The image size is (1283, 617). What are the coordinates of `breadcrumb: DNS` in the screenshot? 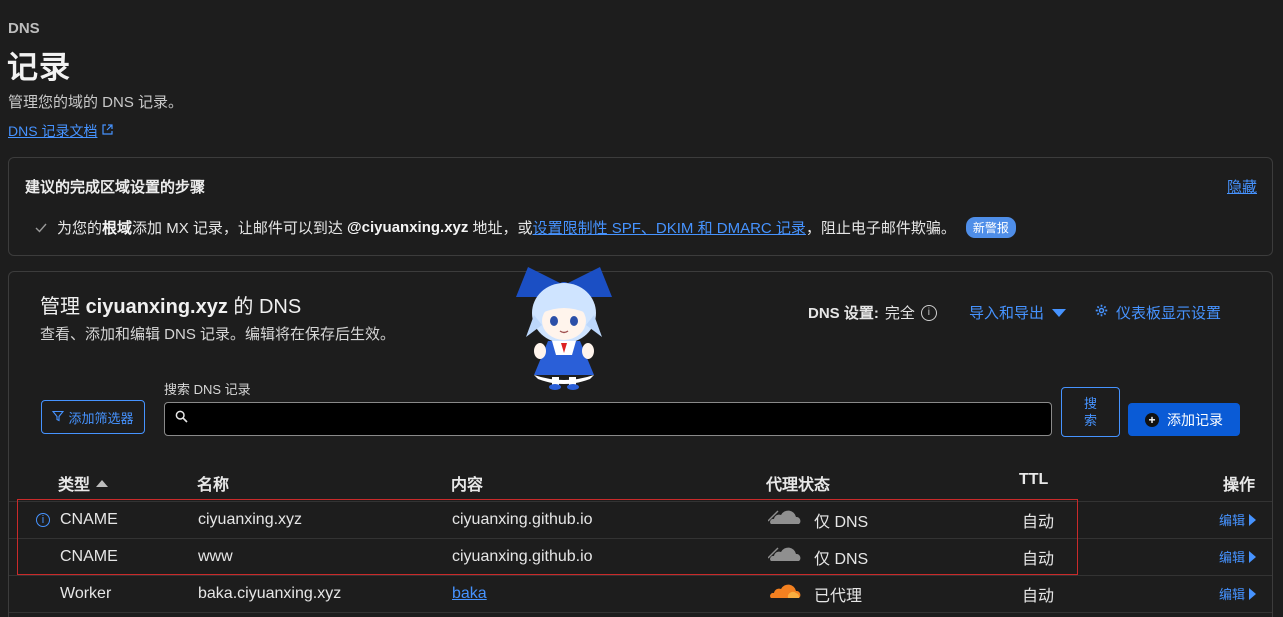 It's located at (24, 28).